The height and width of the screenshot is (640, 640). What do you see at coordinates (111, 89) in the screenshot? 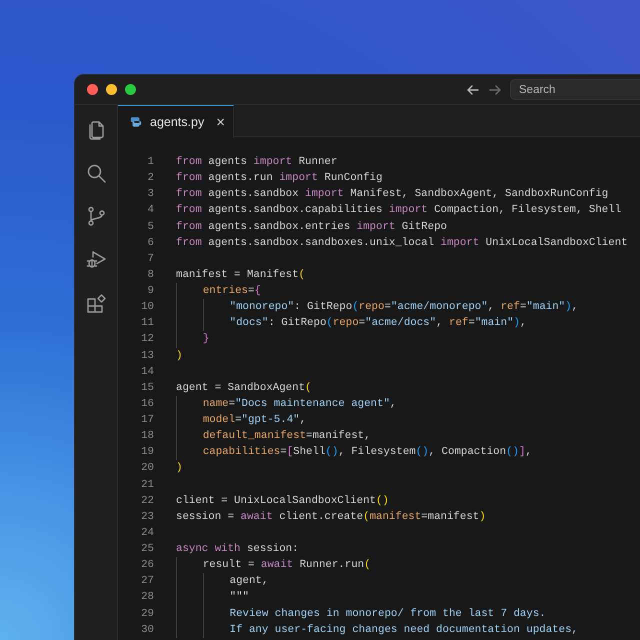
I see `minimize-light` at bounding box center [111, 89].